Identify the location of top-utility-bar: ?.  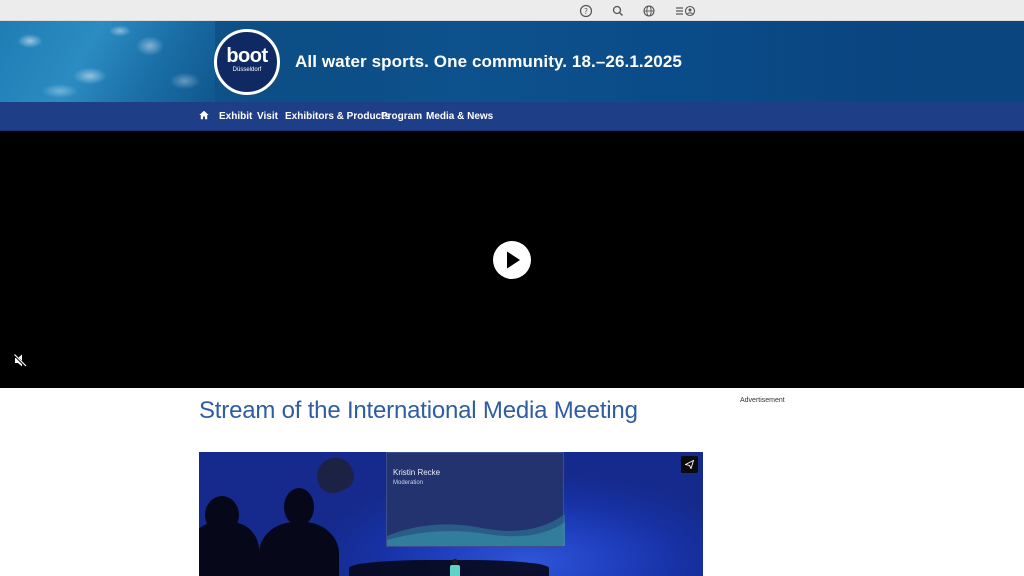
(512, 10).